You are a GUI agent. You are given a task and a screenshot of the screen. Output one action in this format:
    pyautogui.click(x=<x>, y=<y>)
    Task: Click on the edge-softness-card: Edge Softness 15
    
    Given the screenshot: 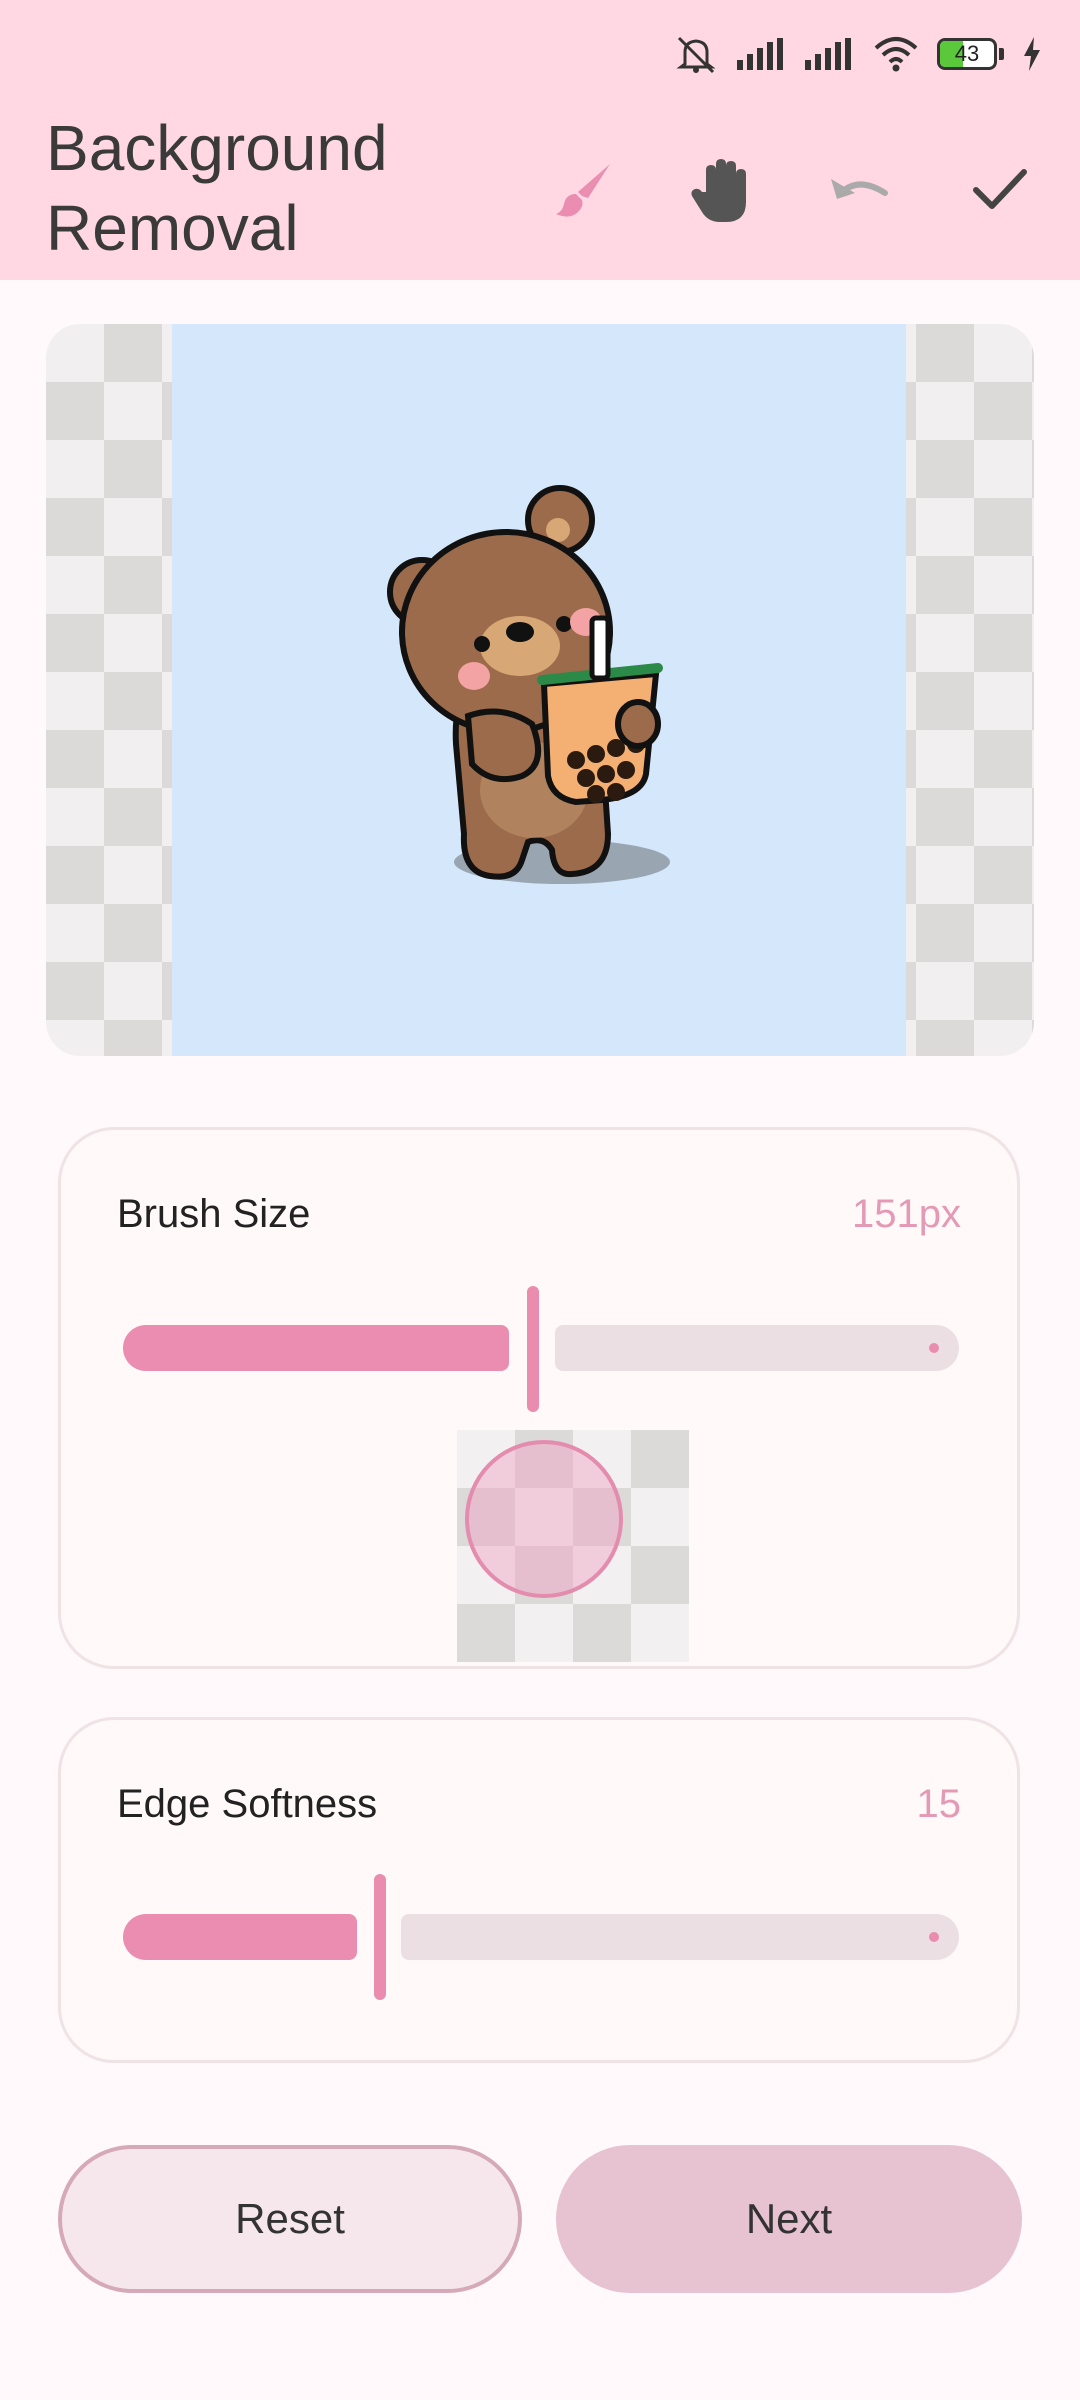 What is the action you would take?
    pyautogui.click(x=539, y=1890)
    